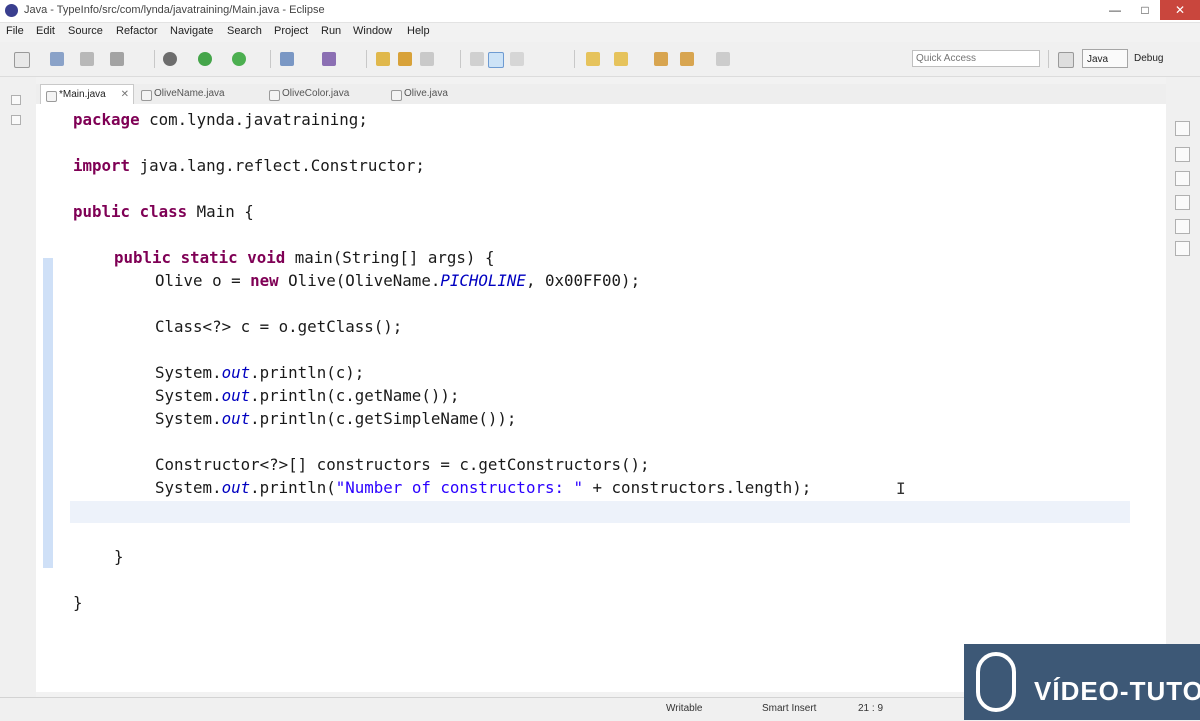  Describe the element at coordinates (383, 59) in the screenshot. I see `open-type-icon` at that location.